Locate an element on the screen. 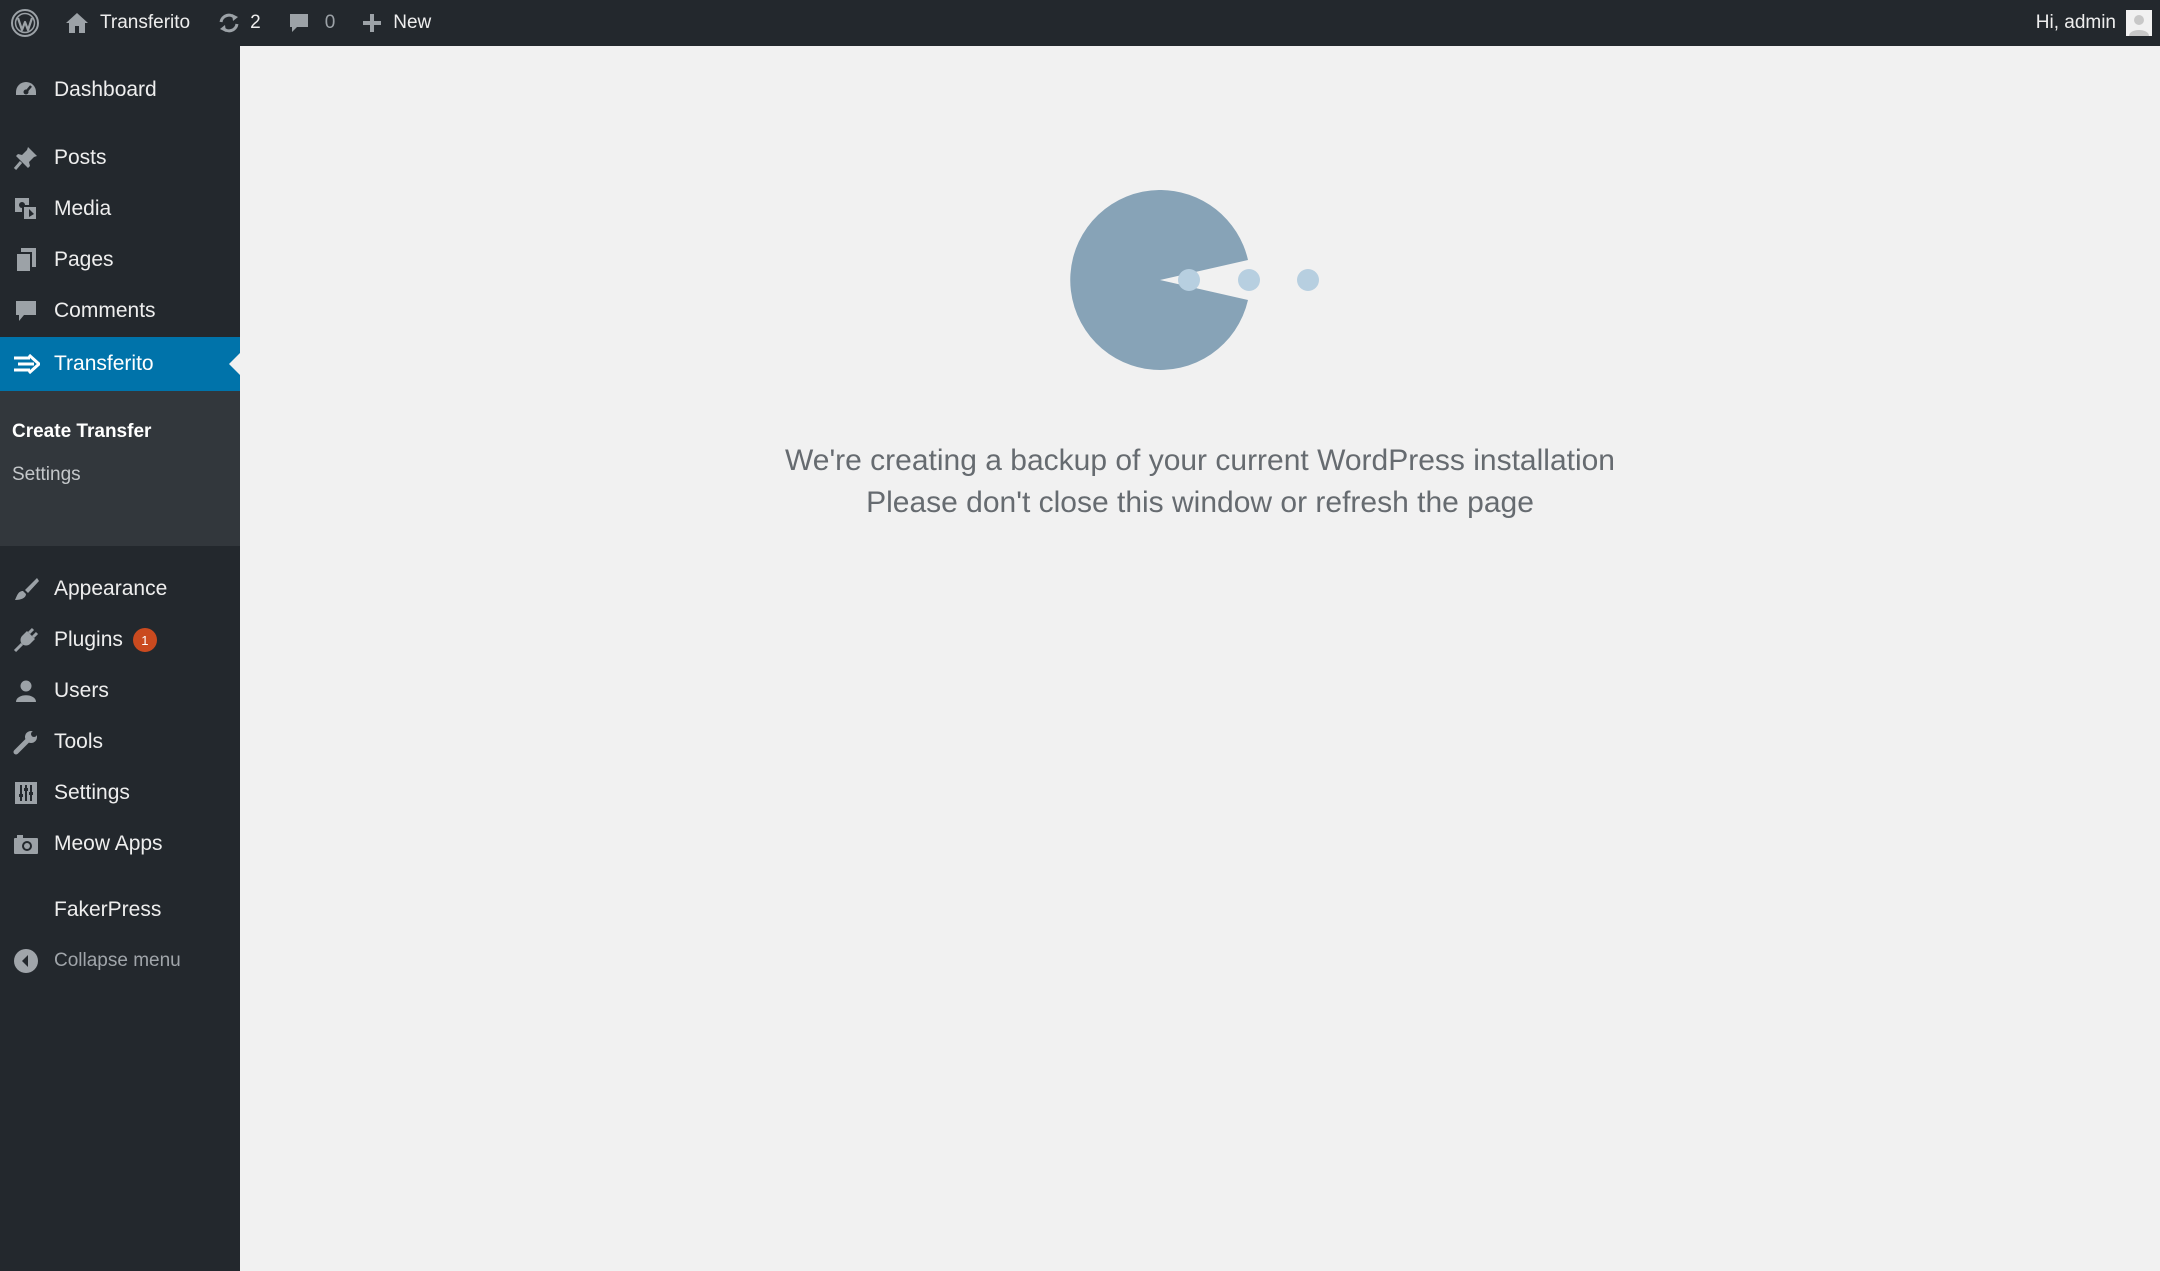 The image size is (2160, 1271). media-icon is located at coordinates (26, 209).